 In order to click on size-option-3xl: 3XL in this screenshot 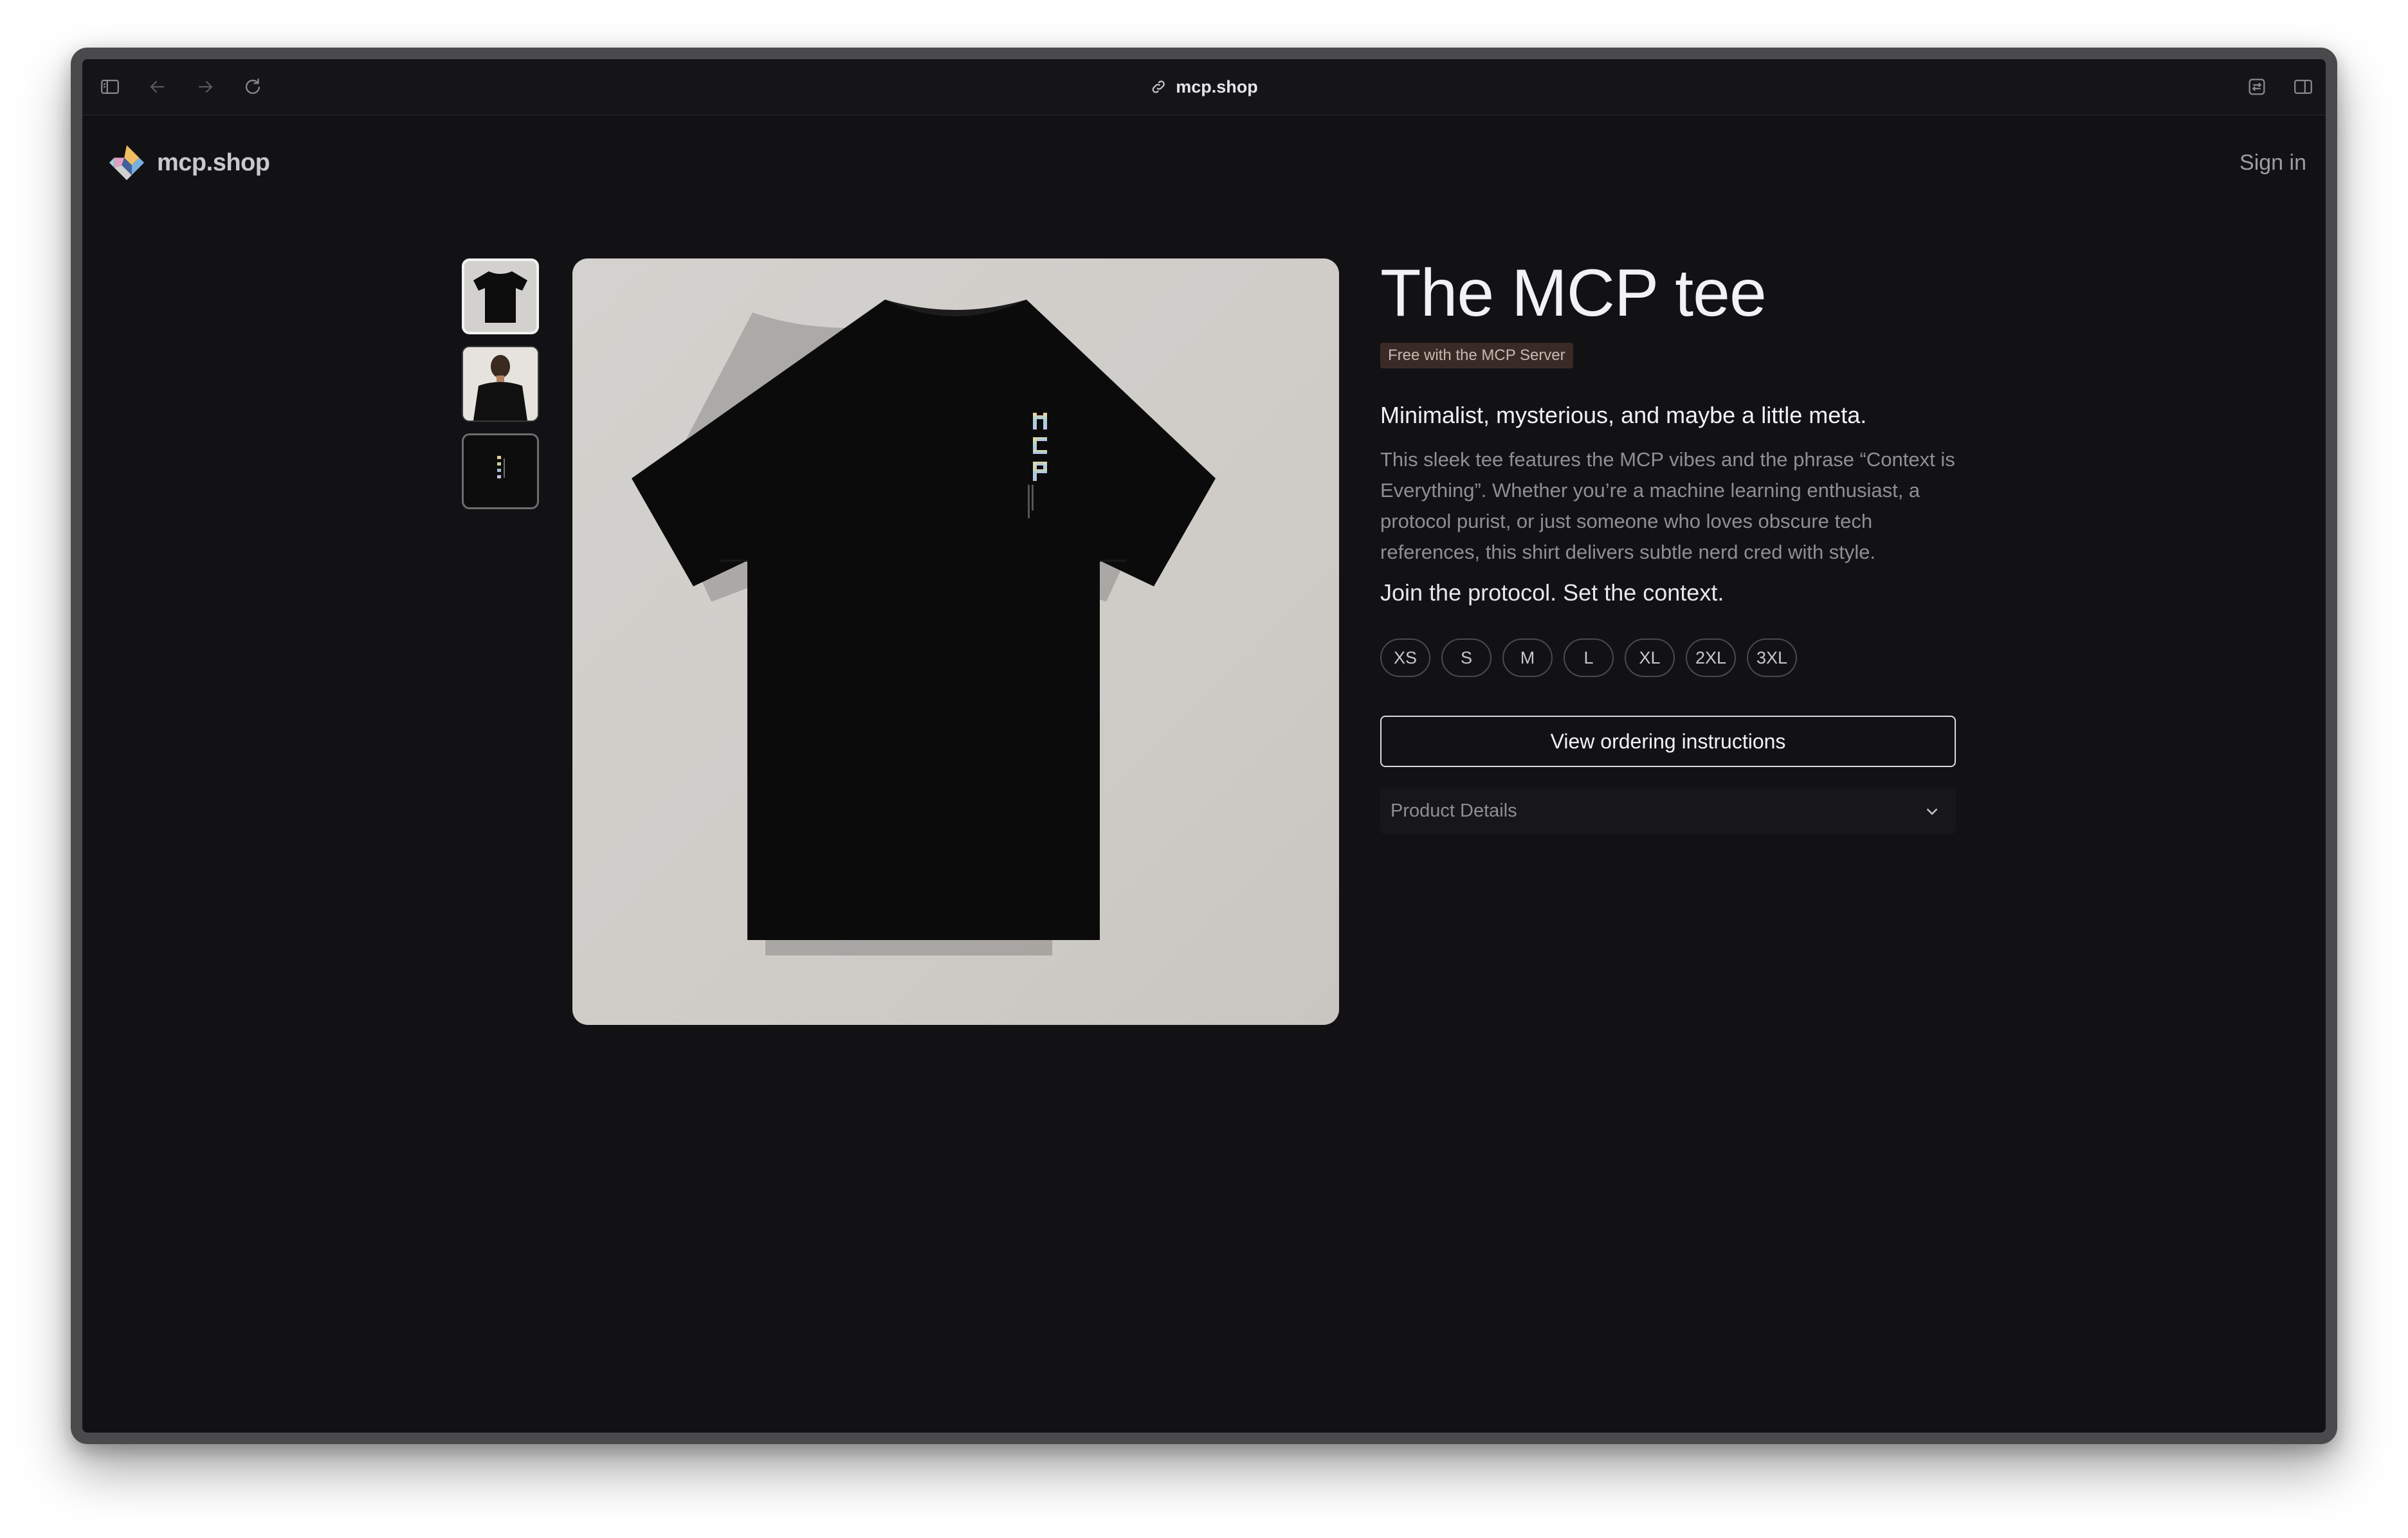, I will do `click(1772, 658)`.